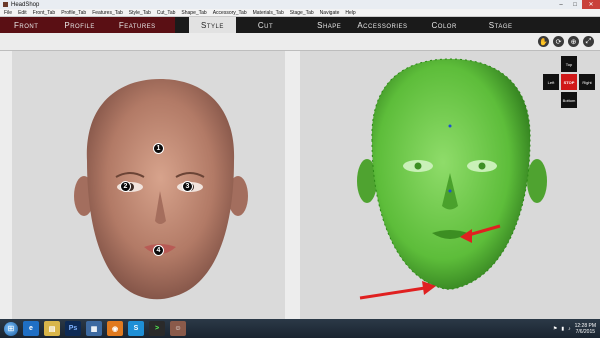 The width and height of the screenshot is (600, 338). I want to click on nav-left-button: Left, so click(551, 82).